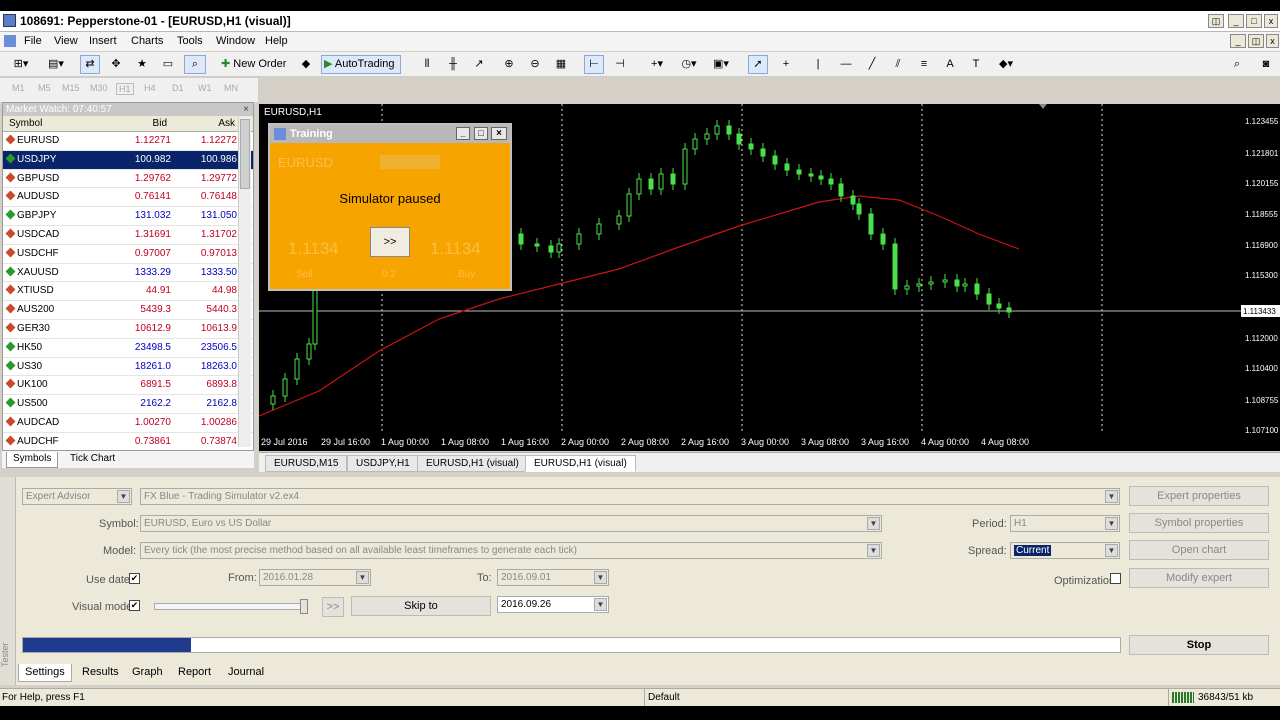  I want to click on training-minimize-button: _, so click(463, 133).